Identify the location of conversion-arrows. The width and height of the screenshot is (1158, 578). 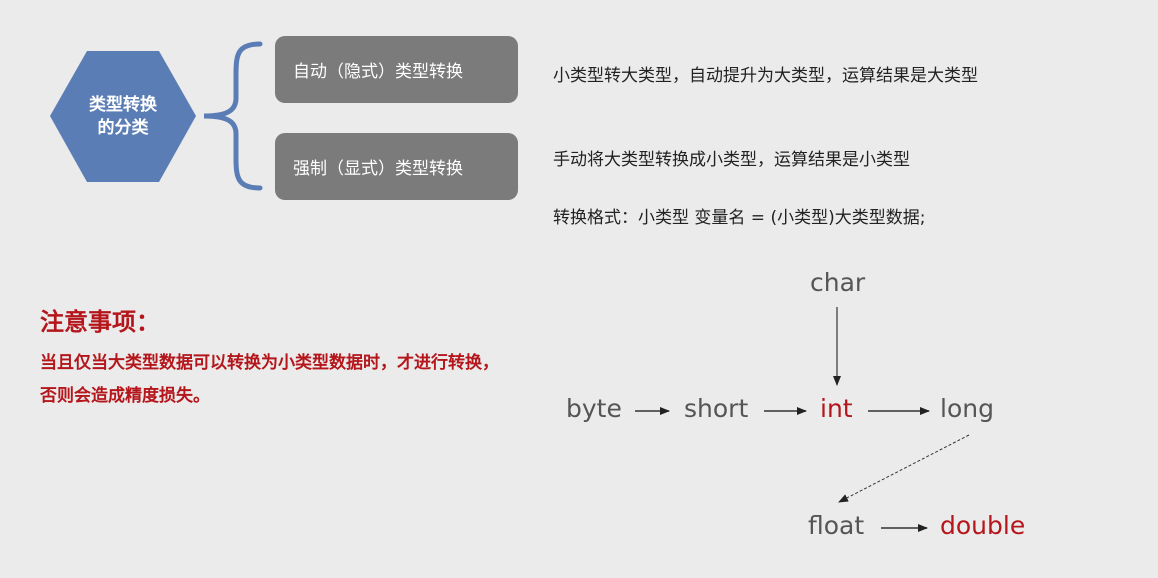
(802, 419).